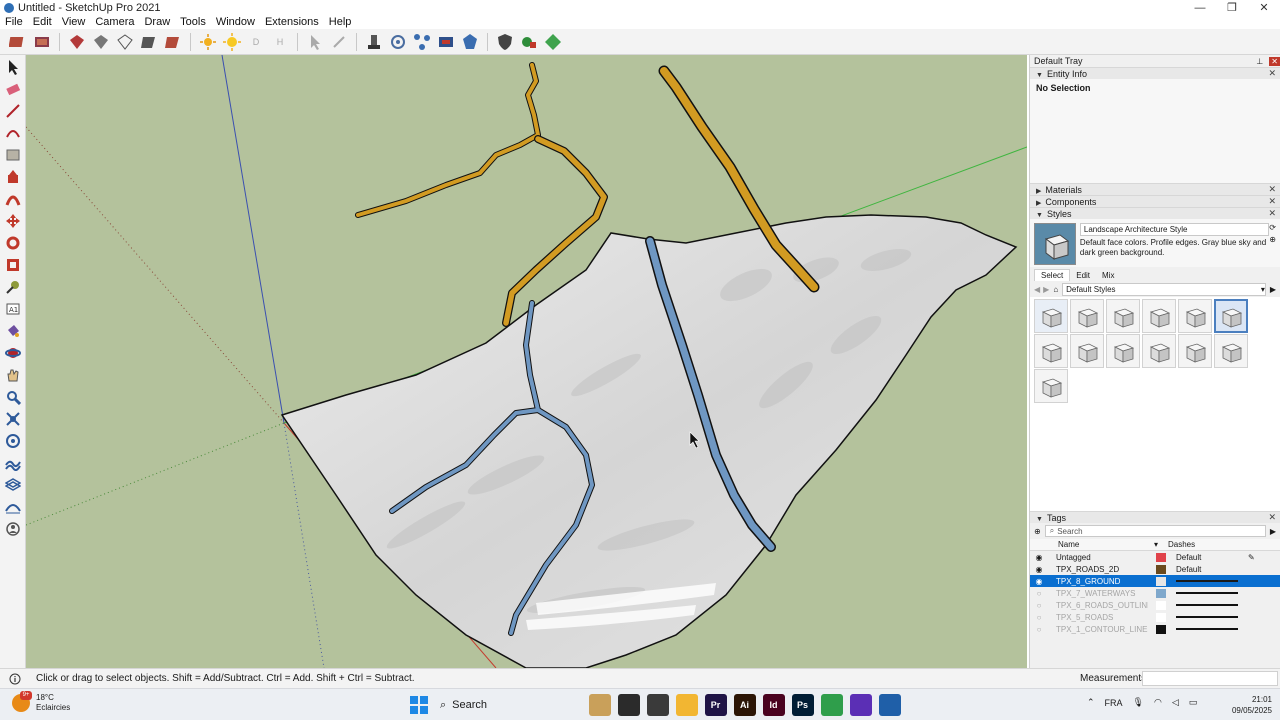 This screenshot has width=1280, height=720. I want to click on chrome-icon, so click(831, 705).